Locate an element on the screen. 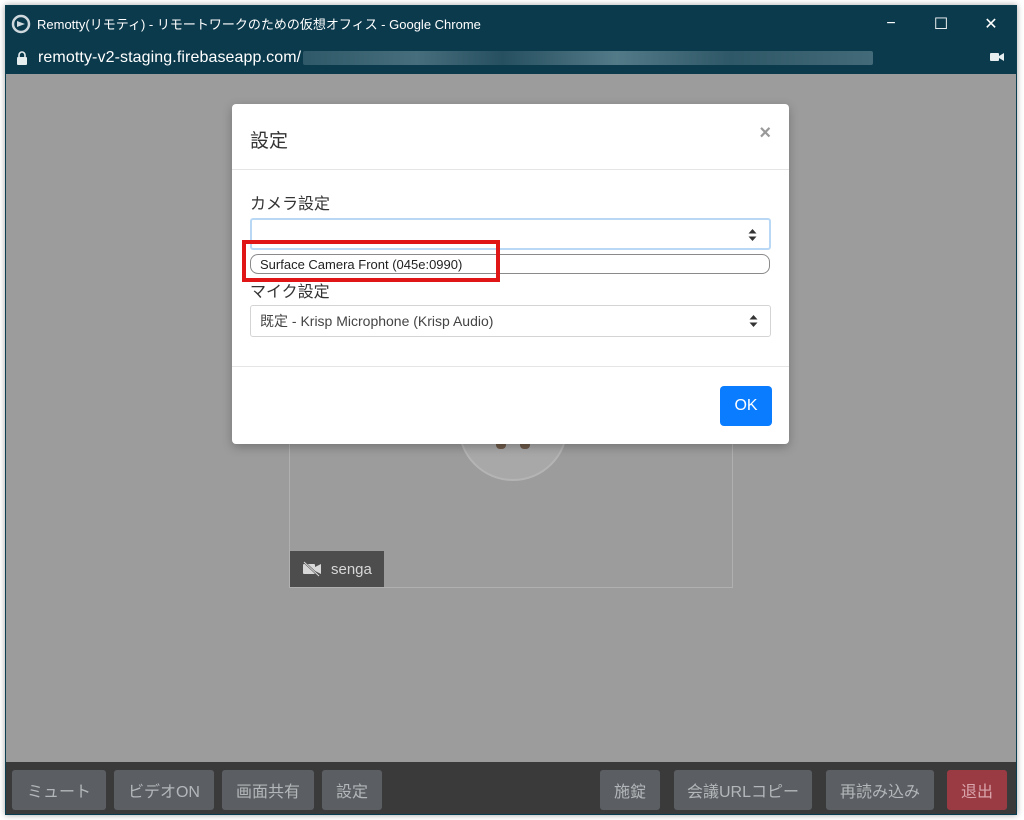 Image resolution: width=1024 pixels, height=820 pixels. participant-name-tag: senga is located at coordinates (337, 569).